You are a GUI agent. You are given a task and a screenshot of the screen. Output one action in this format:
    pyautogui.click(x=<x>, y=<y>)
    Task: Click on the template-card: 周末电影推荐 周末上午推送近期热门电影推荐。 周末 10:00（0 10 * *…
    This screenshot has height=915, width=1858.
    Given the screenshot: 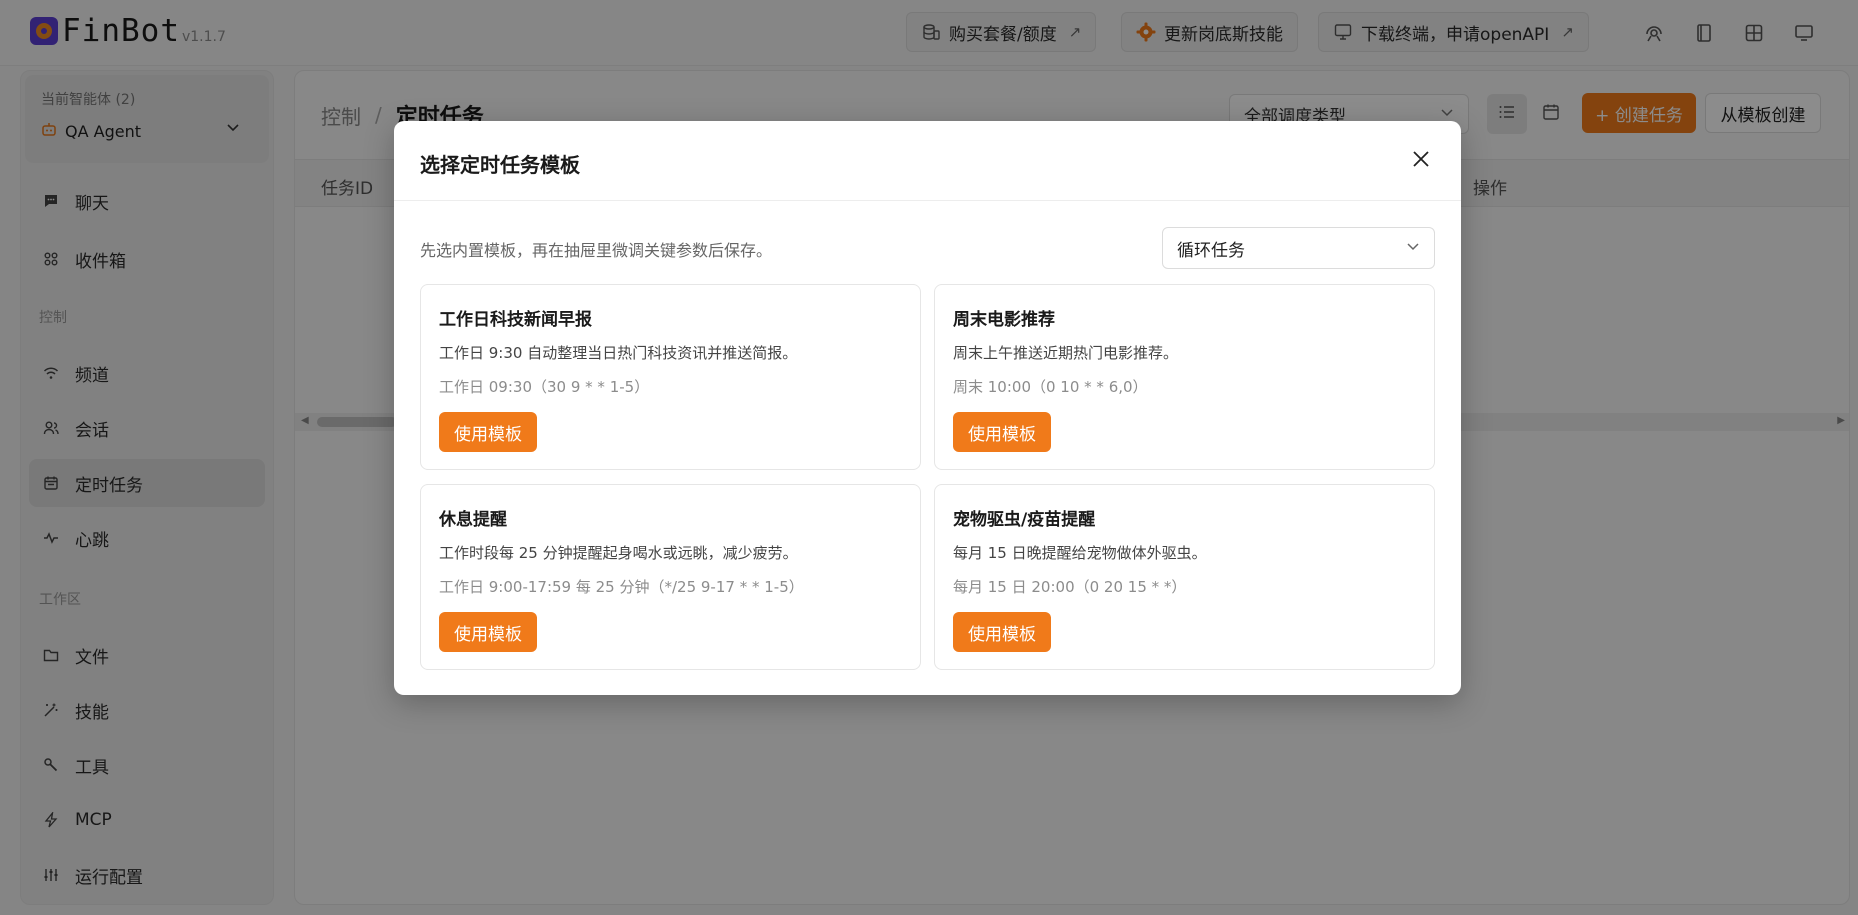 What is the action you would take?
    pyautogui.click(x=1184, y=377)
    